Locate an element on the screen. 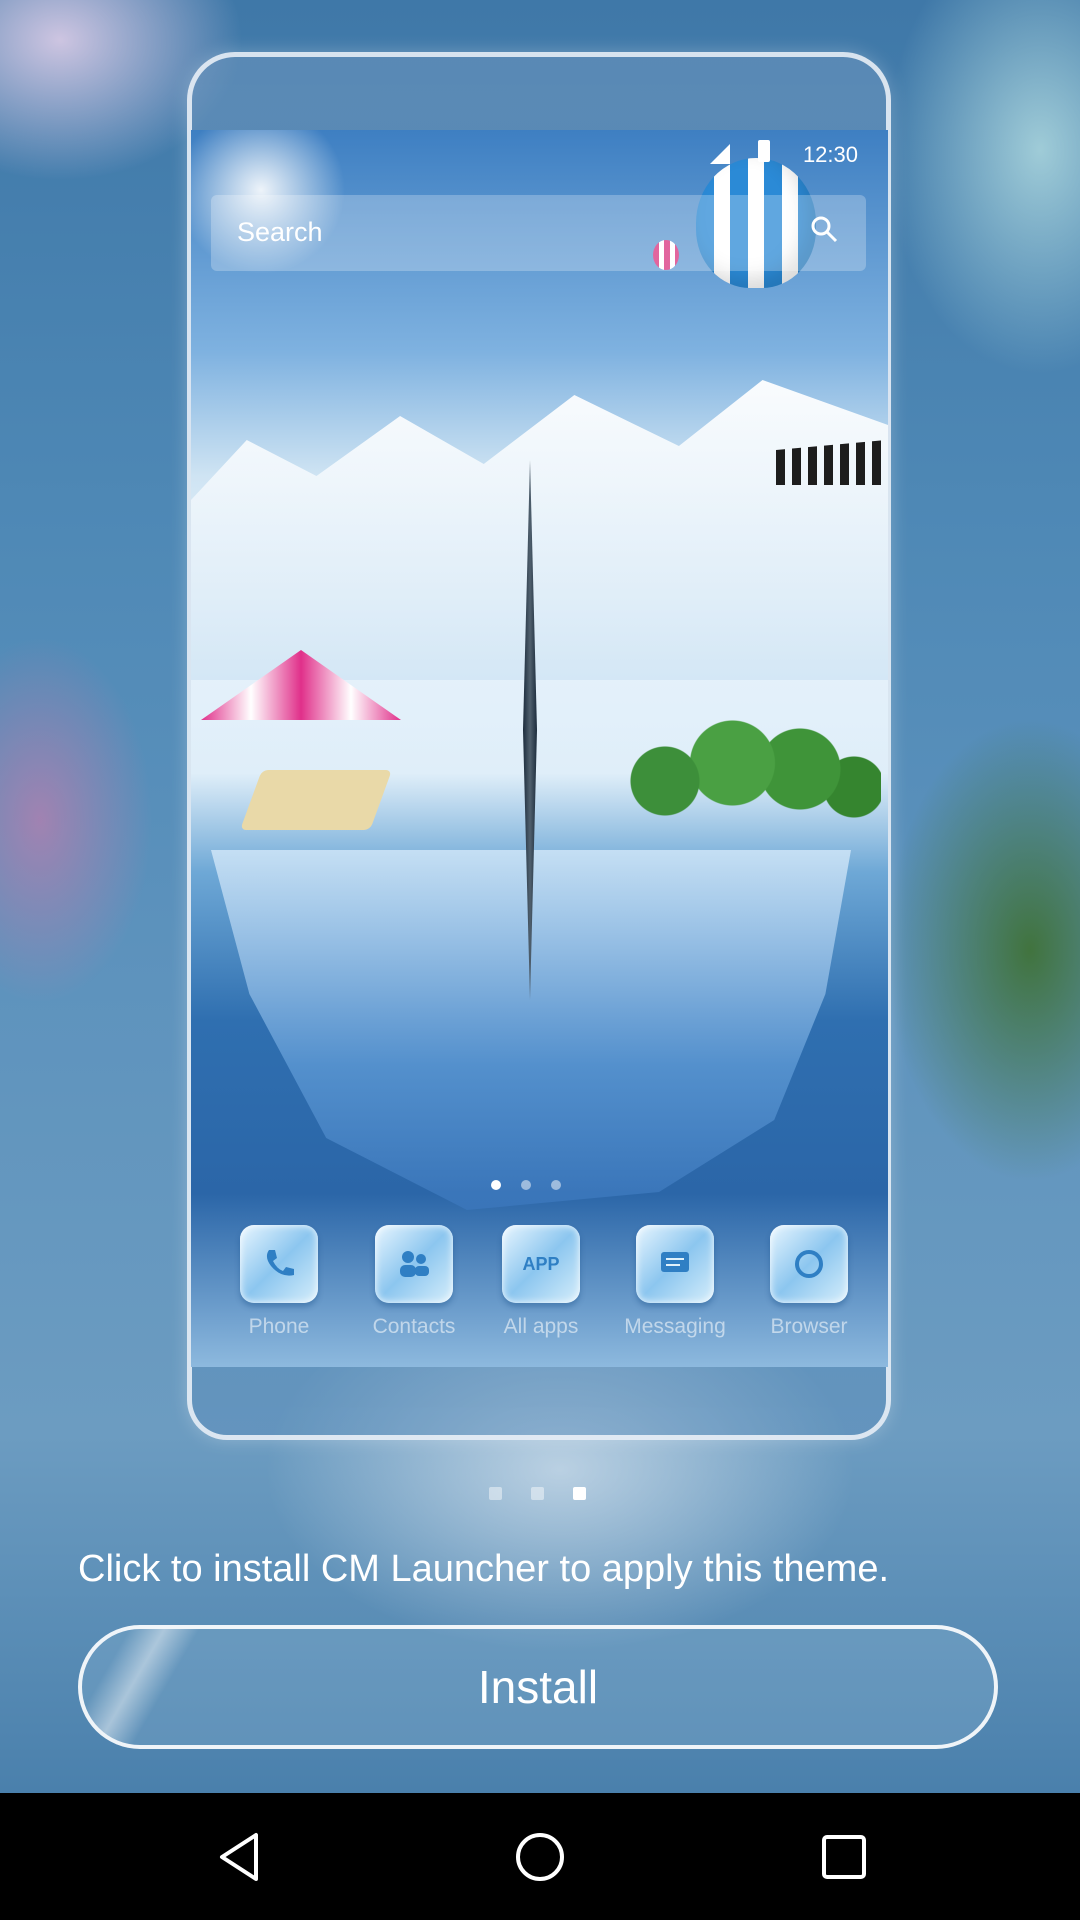 The height and width of the screenshot is (1920, 1080). system-nav-bar is located at coordinates (540, 1856).